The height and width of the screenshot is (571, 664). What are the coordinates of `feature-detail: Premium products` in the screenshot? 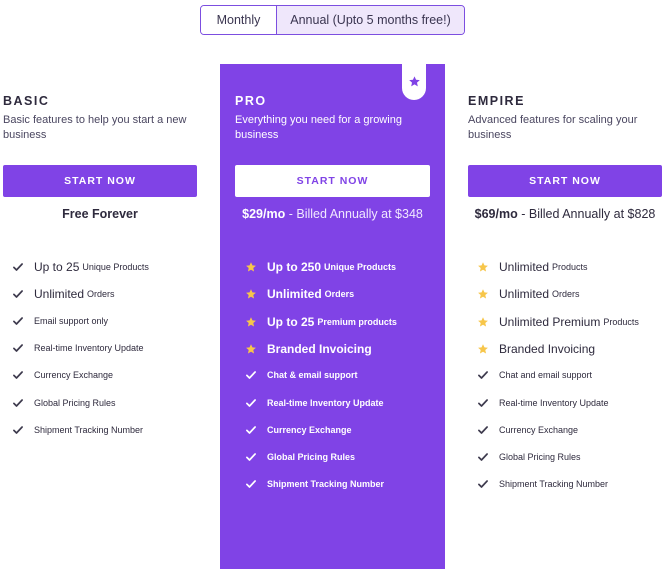 It's located at (357, 321).